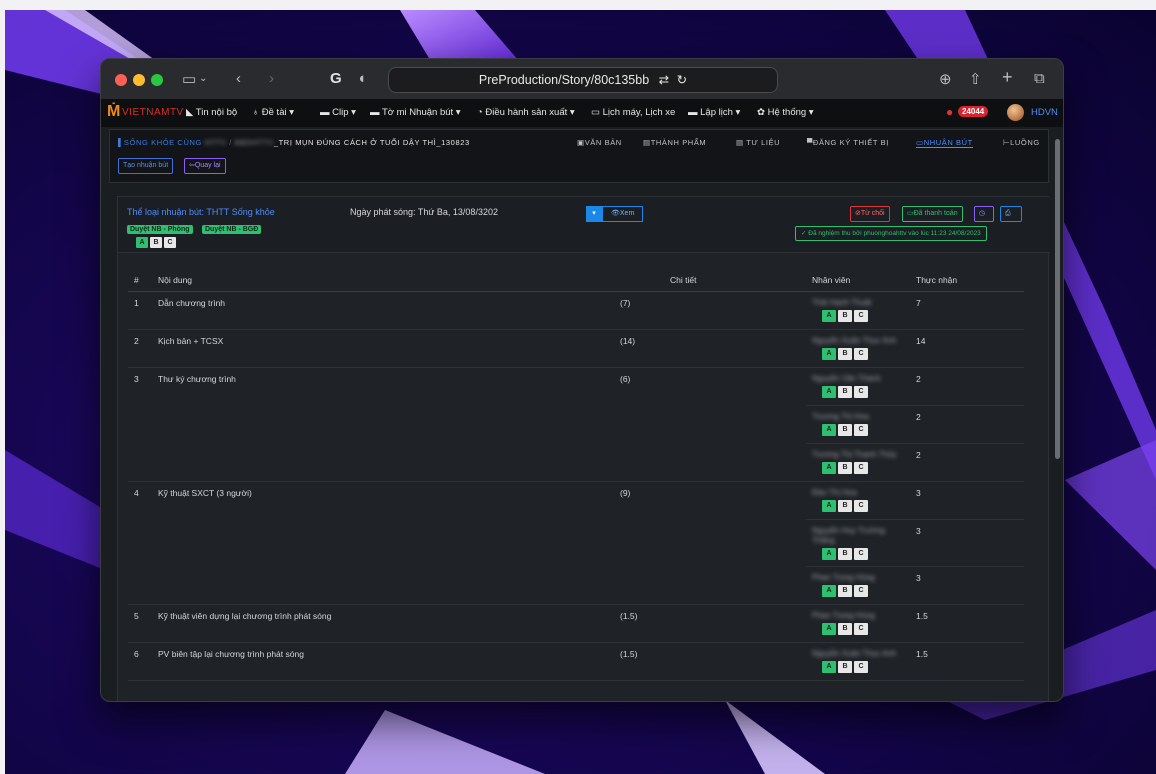 The width and height of the screenshot is (1156, 774). Describe the element at coordinates (271, 78) in the screenshot. I see `forward-icon: ›` at that location.